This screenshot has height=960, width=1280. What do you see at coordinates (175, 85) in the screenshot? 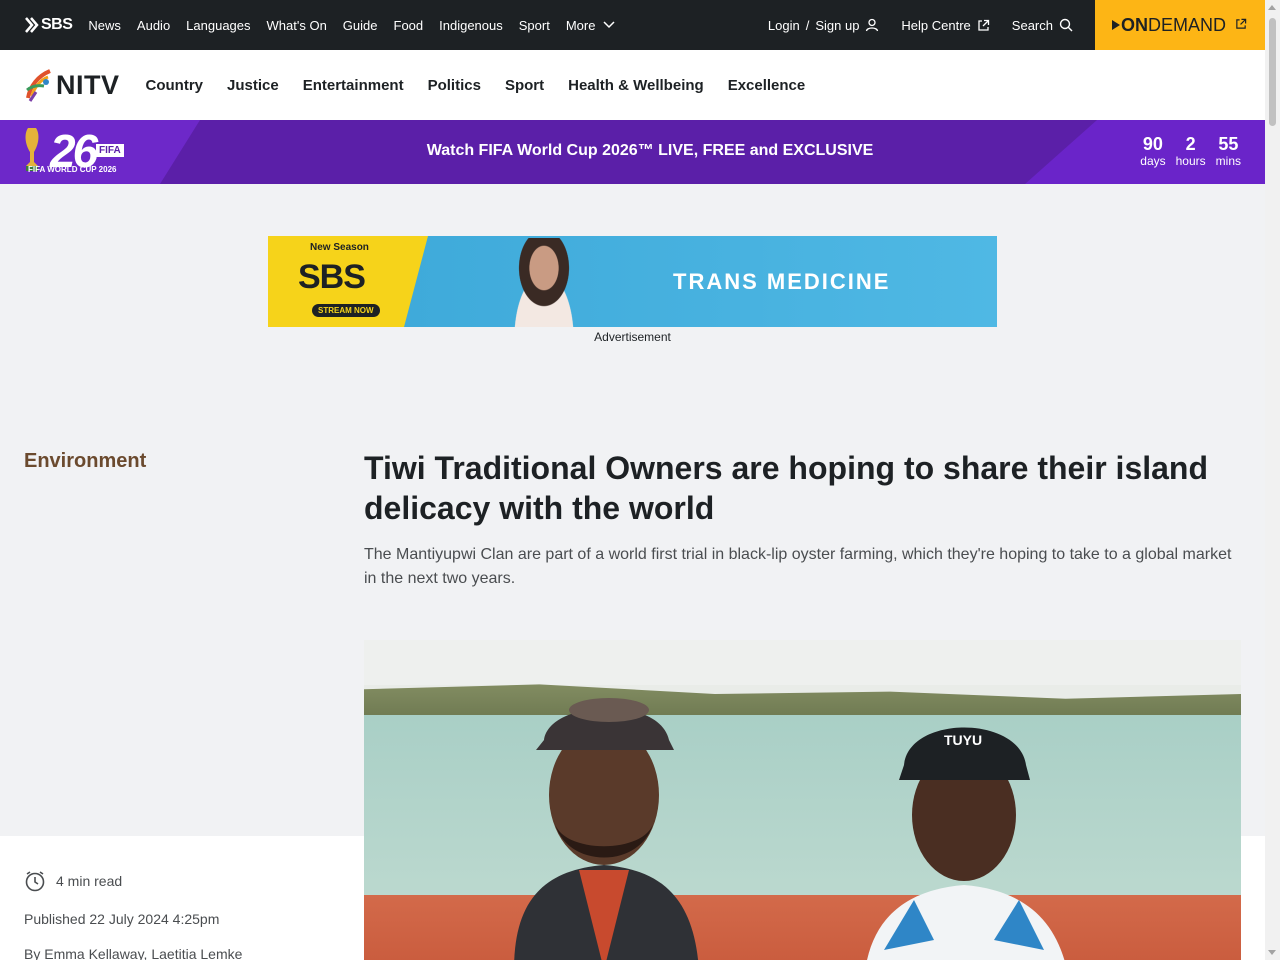
I see `nitv-nav-country: Country` at bounding box center [175, 85].